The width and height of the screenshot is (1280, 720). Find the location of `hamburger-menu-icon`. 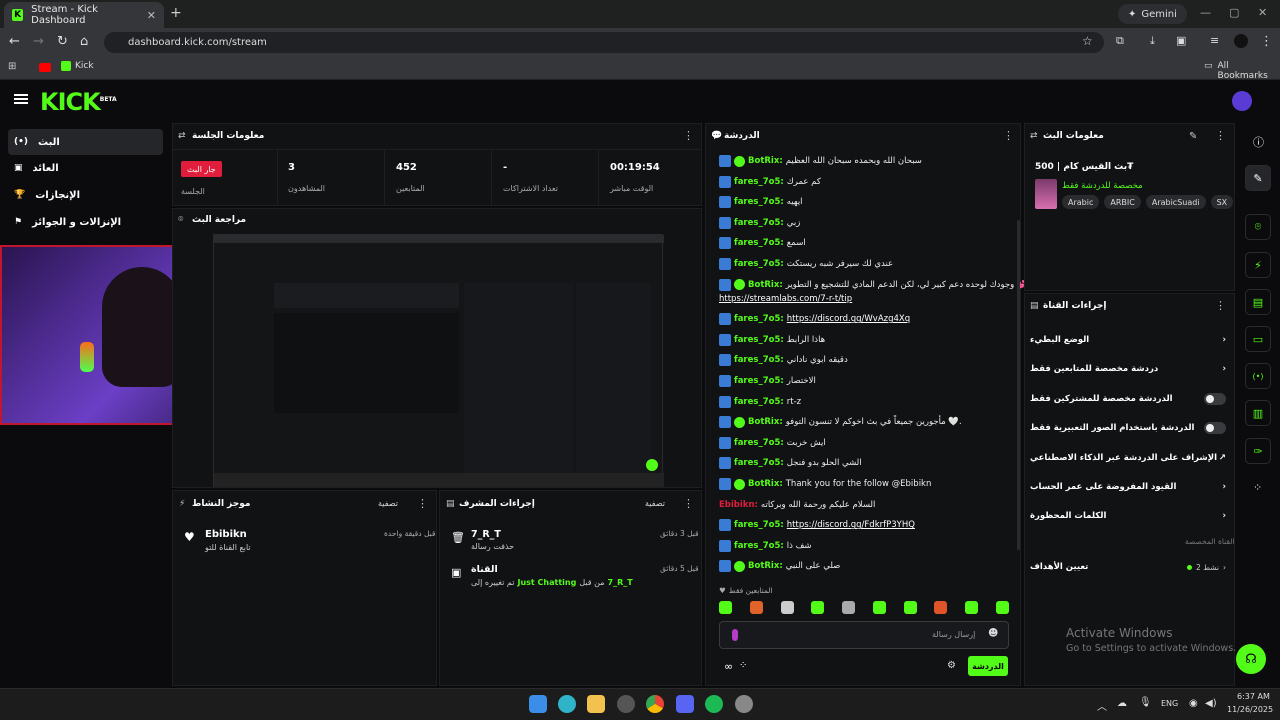

hamburger-menu-icon is located at coordinates (21, 99).